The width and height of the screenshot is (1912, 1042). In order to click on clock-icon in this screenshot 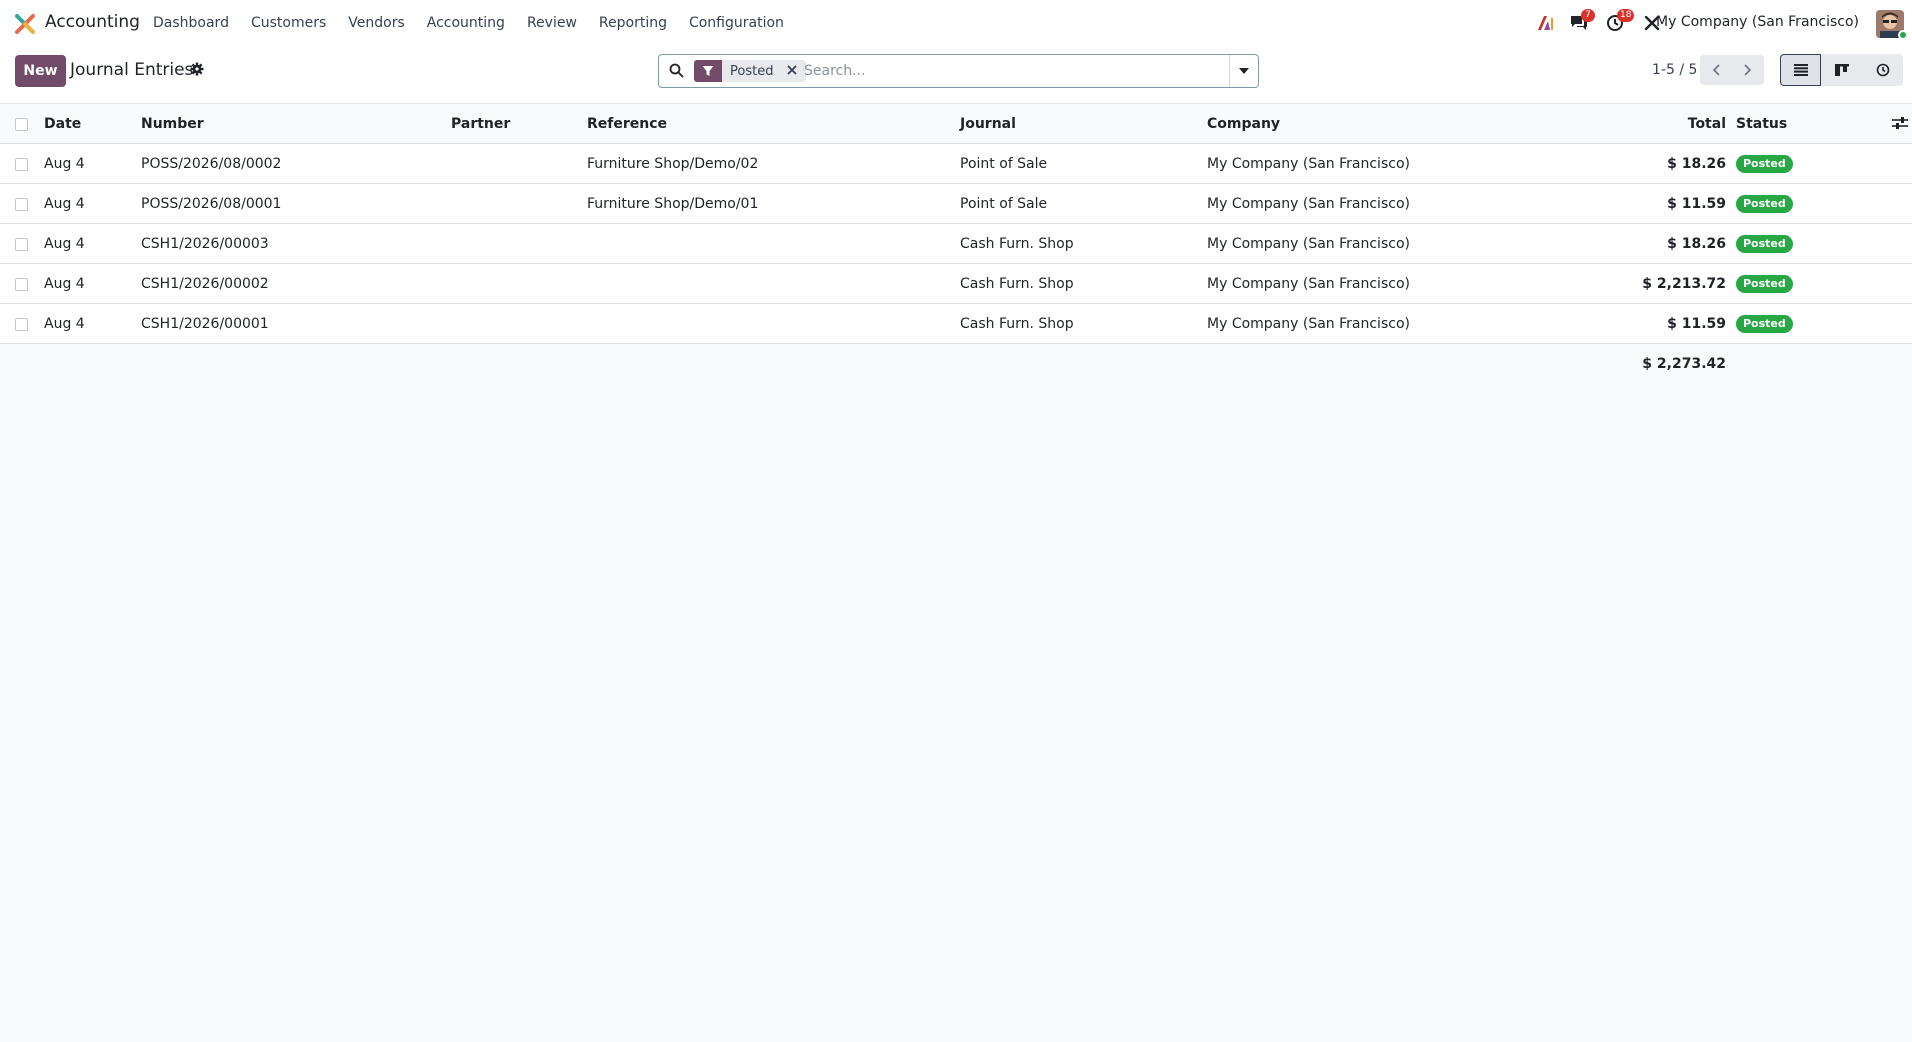, I will do `click(1882, 70)`.